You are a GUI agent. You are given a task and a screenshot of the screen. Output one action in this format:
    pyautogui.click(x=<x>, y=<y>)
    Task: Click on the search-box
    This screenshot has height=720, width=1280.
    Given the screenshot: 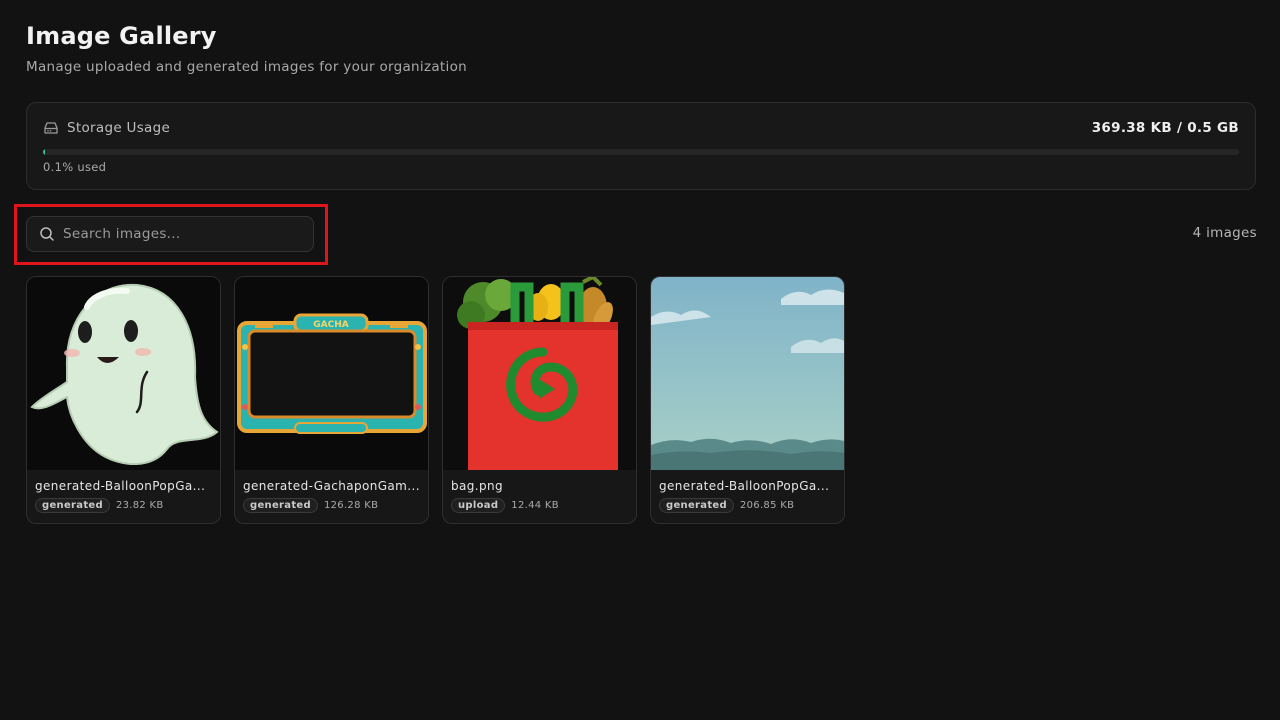 What is the action you would take?
    pyautogui.click(x=170, y=234)
    